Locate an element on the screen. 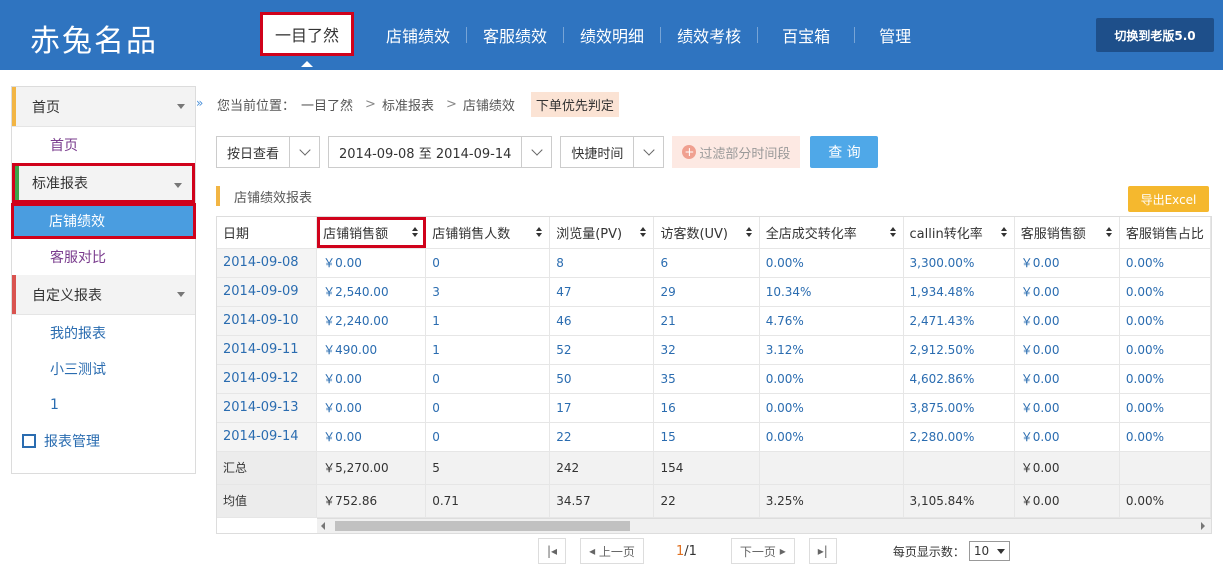 The width and height of the screenshot is (1223, 568). next-page-label: 下一页 is located at coordinates (757, 551).